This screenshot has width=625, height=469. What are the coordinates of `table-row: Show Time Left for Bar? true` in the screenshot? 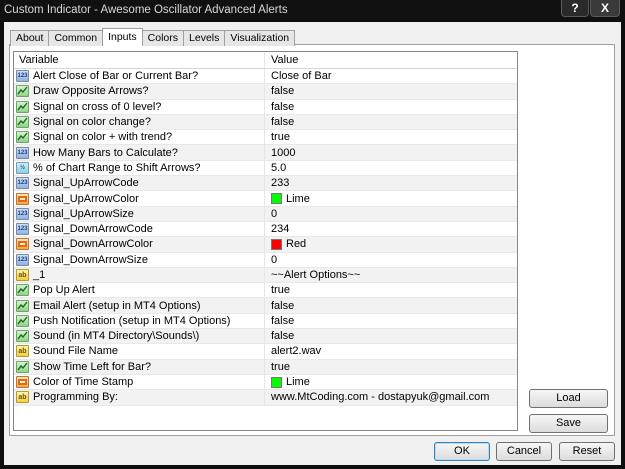 It's located at (265, 367).